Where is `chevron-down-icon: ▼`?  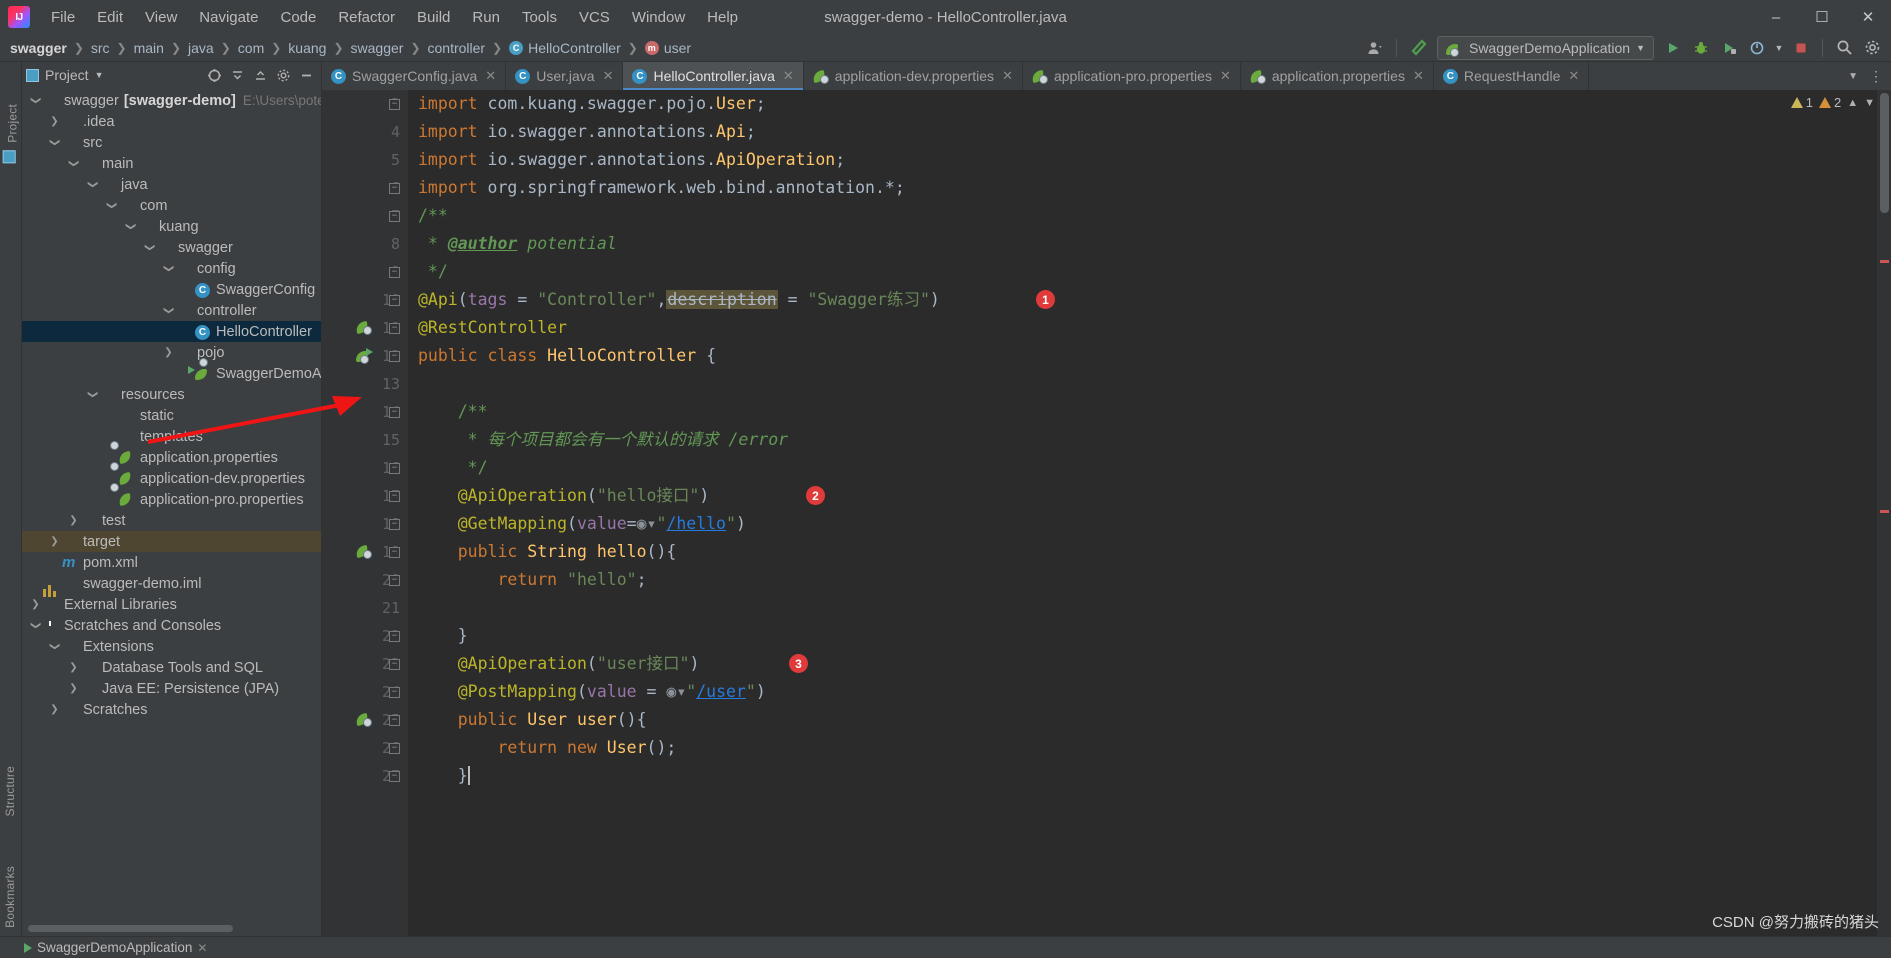
chevron-down-icon: ▼ is located at coordinates (99, 75).